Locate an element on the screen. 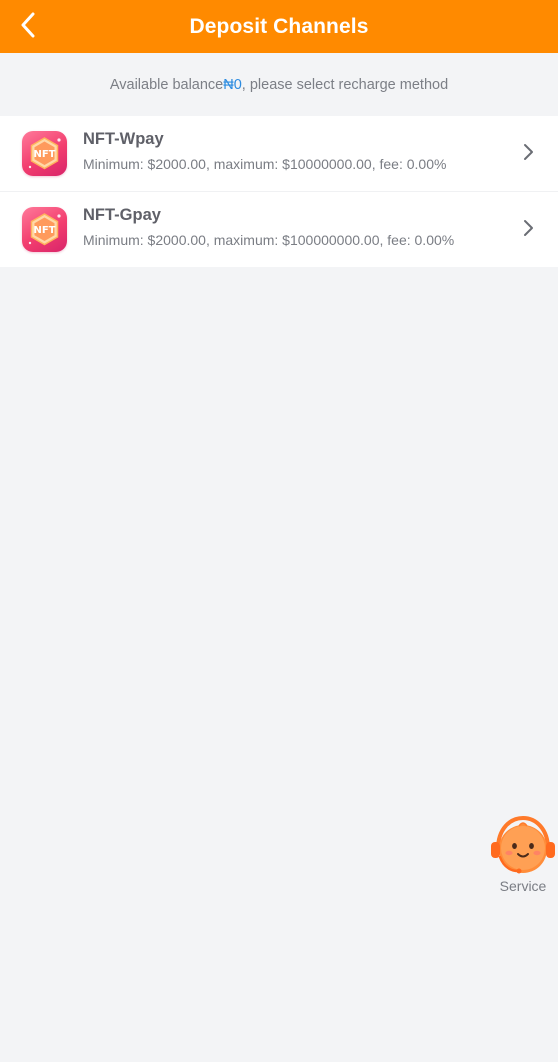 The width and height of the screenshot is (558, 1062). channel-name: NFT-Wpay is located at coordinates (123, 139).